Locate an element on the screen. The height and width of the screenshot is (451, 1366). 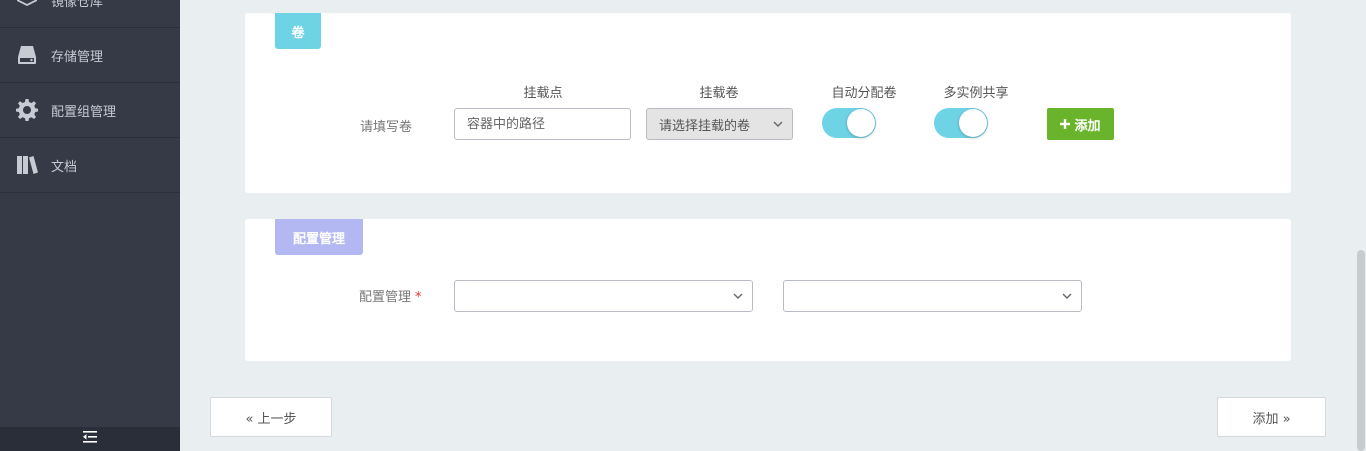
sidebar-item-label: 文档 is located at coordinates (64, 167).